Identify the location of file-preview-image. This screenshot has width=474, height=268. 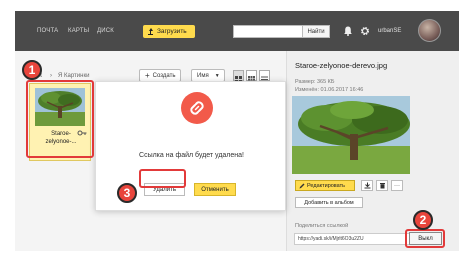
(351, 135).